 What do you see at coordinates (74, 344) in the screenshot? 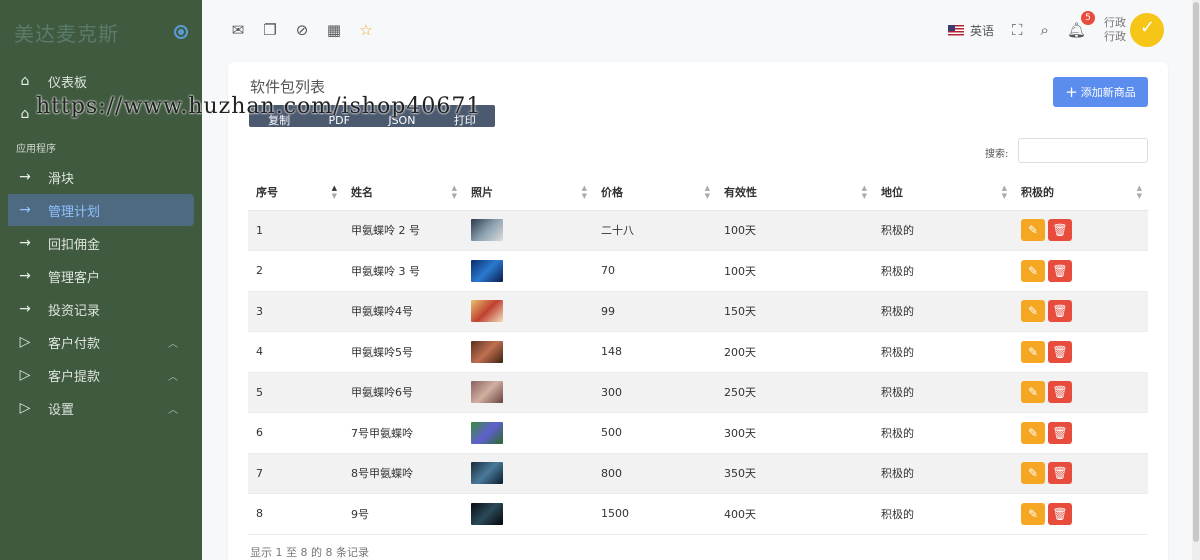
I see `sidebar-item-label: 客户付款` at bounding box center [74, 344].